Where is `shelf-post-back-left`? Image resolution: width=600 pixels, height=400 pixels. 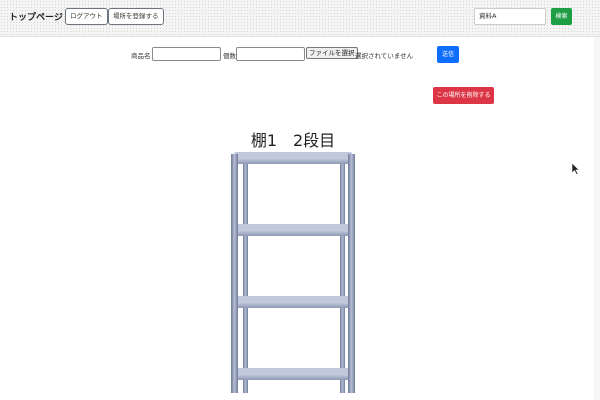 shelf-post-back-left is located at coordinates (245, 273).